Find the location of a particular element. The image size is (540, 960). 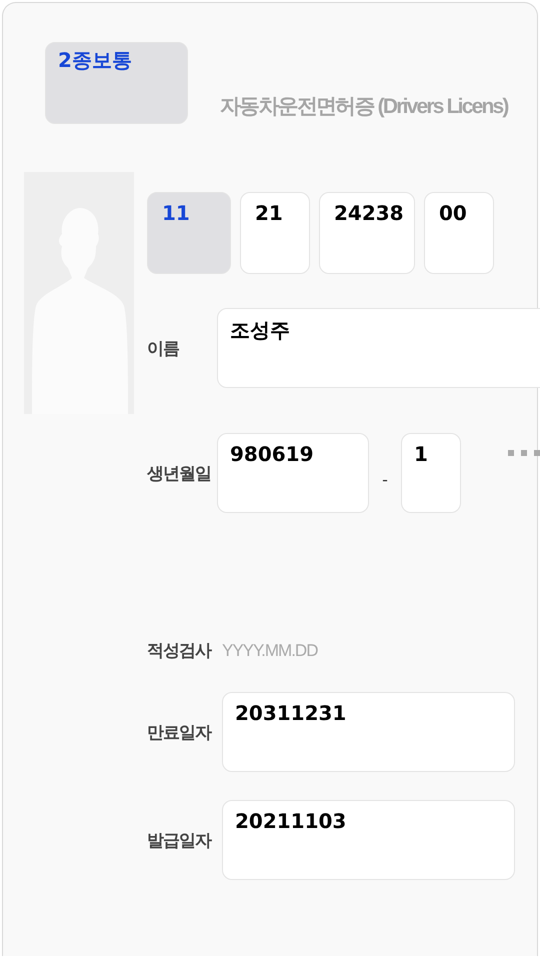

field-label: 발급일자 is located at coordinates (179, 841).